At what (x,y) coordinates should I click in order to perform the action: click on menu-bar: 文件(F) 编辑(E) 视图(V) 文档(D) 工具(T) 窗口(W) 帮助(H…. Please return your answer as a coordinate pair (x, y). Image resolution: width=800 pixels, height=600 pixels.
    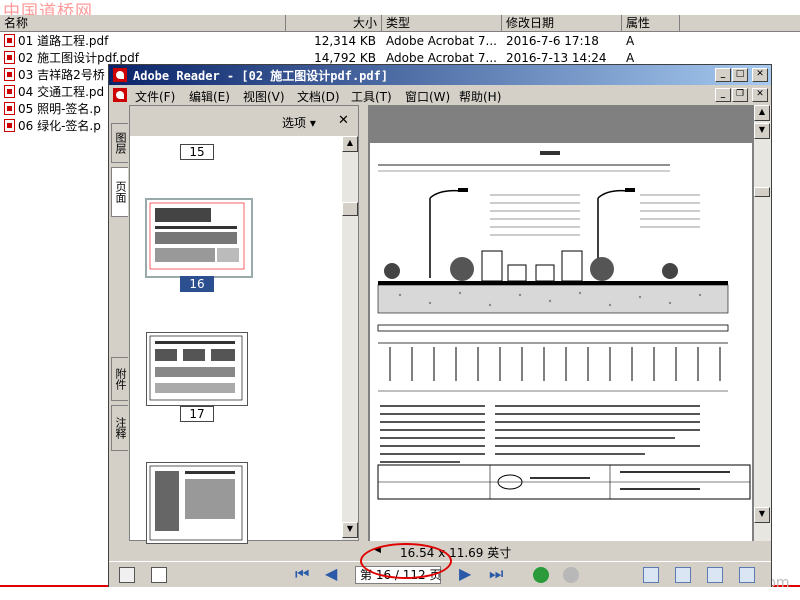
    Looking at the image, I should click on (440, 95).